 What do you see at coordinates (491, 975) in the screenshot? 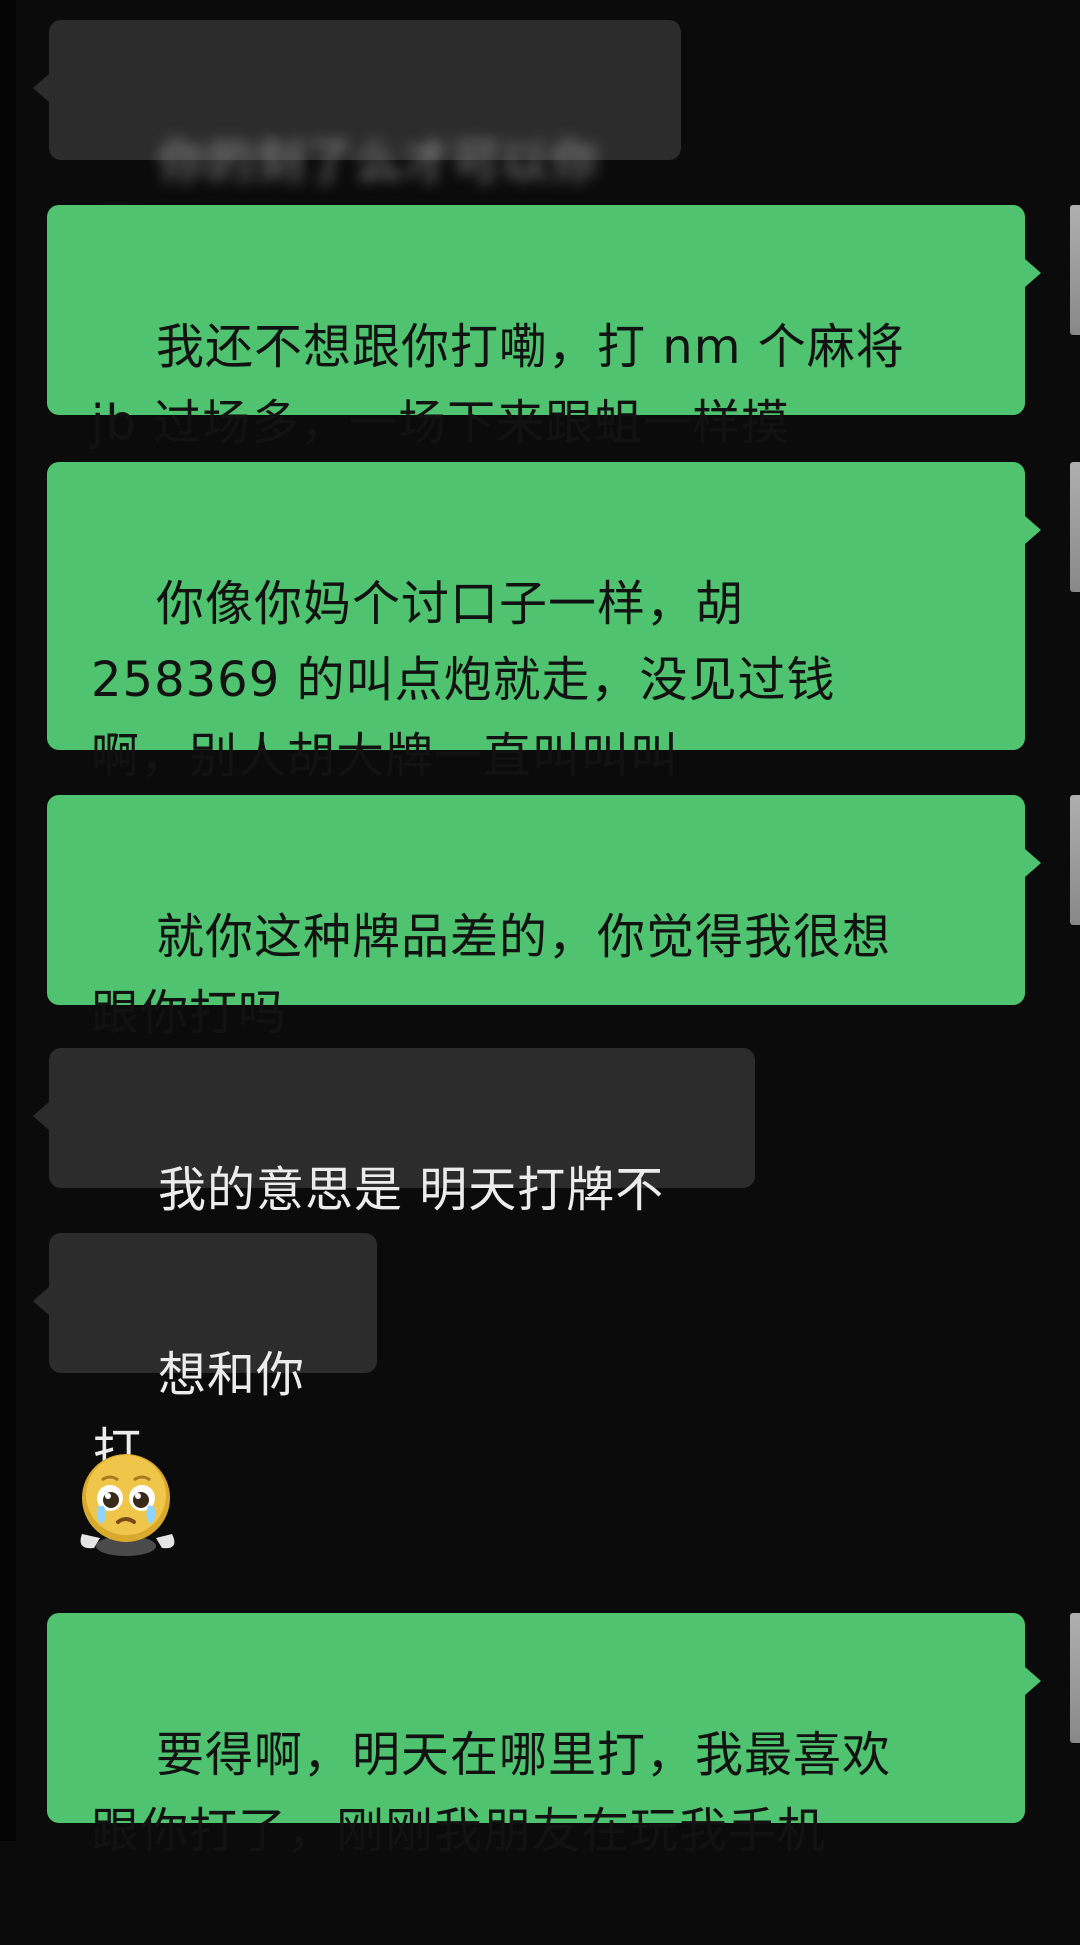
I see `message-text: 就你这种牌品差的，你觉得我很想 跟你打吗` at bounding box center [491, 975].